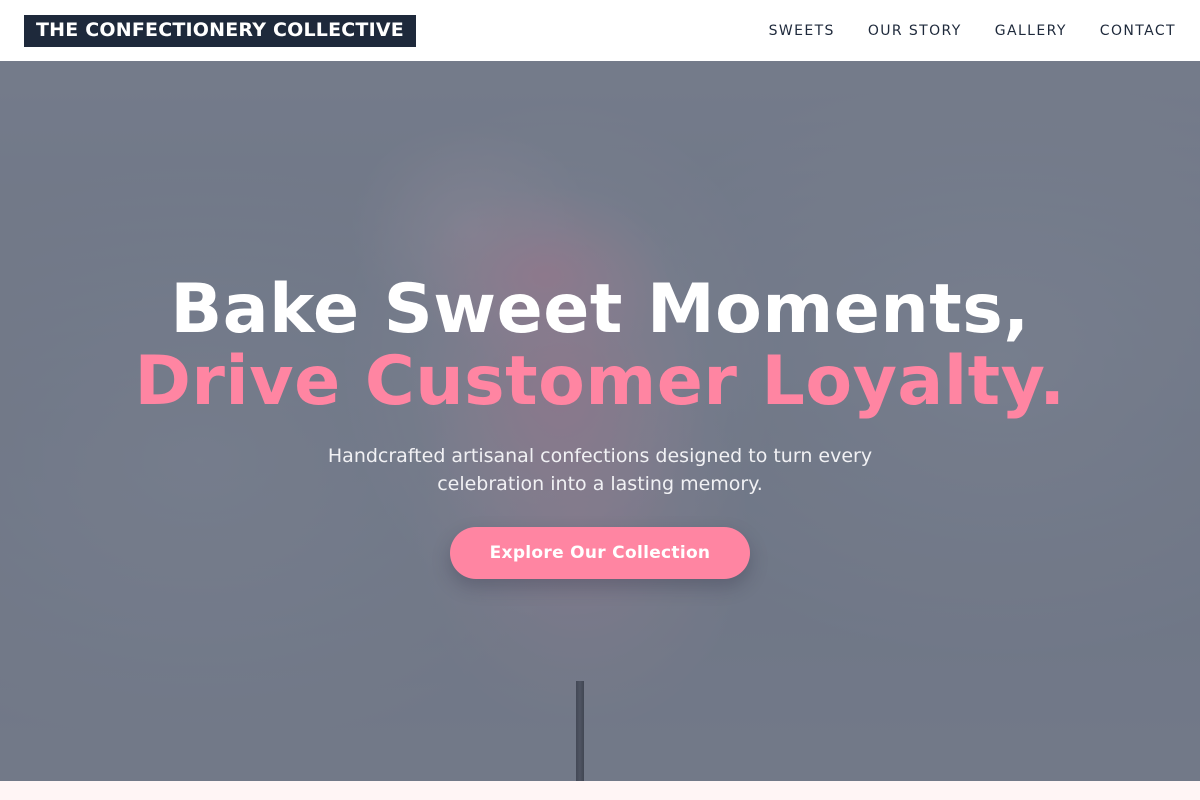 The image size is (1200, 800). Describe the element at coordinates (600, 309) in the screenshot. I see `hero-headline-line1: Bake Sweet Moments,` at that location.